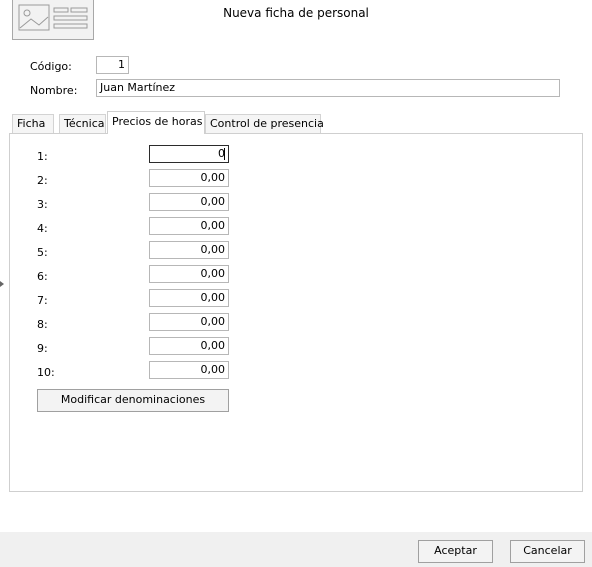  I want to click on price-label-8: 8:, so click(42, 324).